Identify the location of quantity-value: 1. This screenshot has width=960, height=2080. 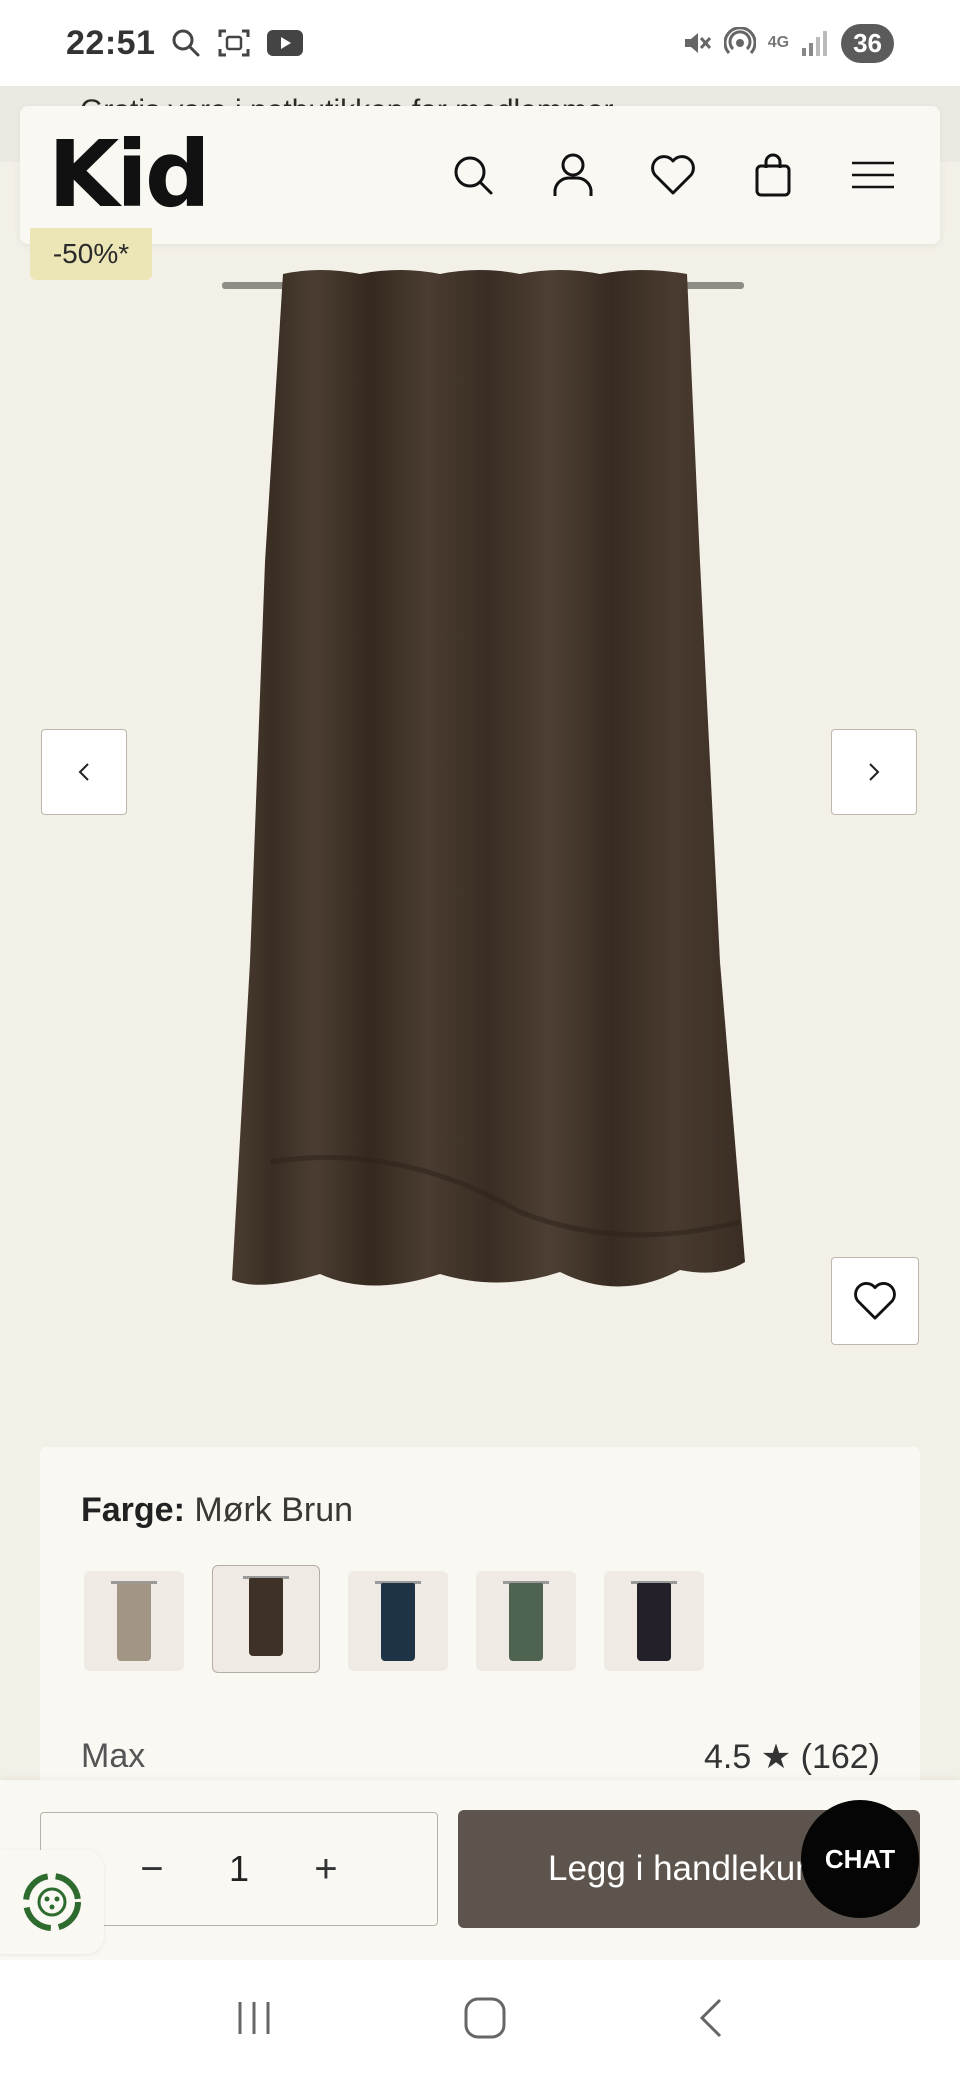
(239, 1869).